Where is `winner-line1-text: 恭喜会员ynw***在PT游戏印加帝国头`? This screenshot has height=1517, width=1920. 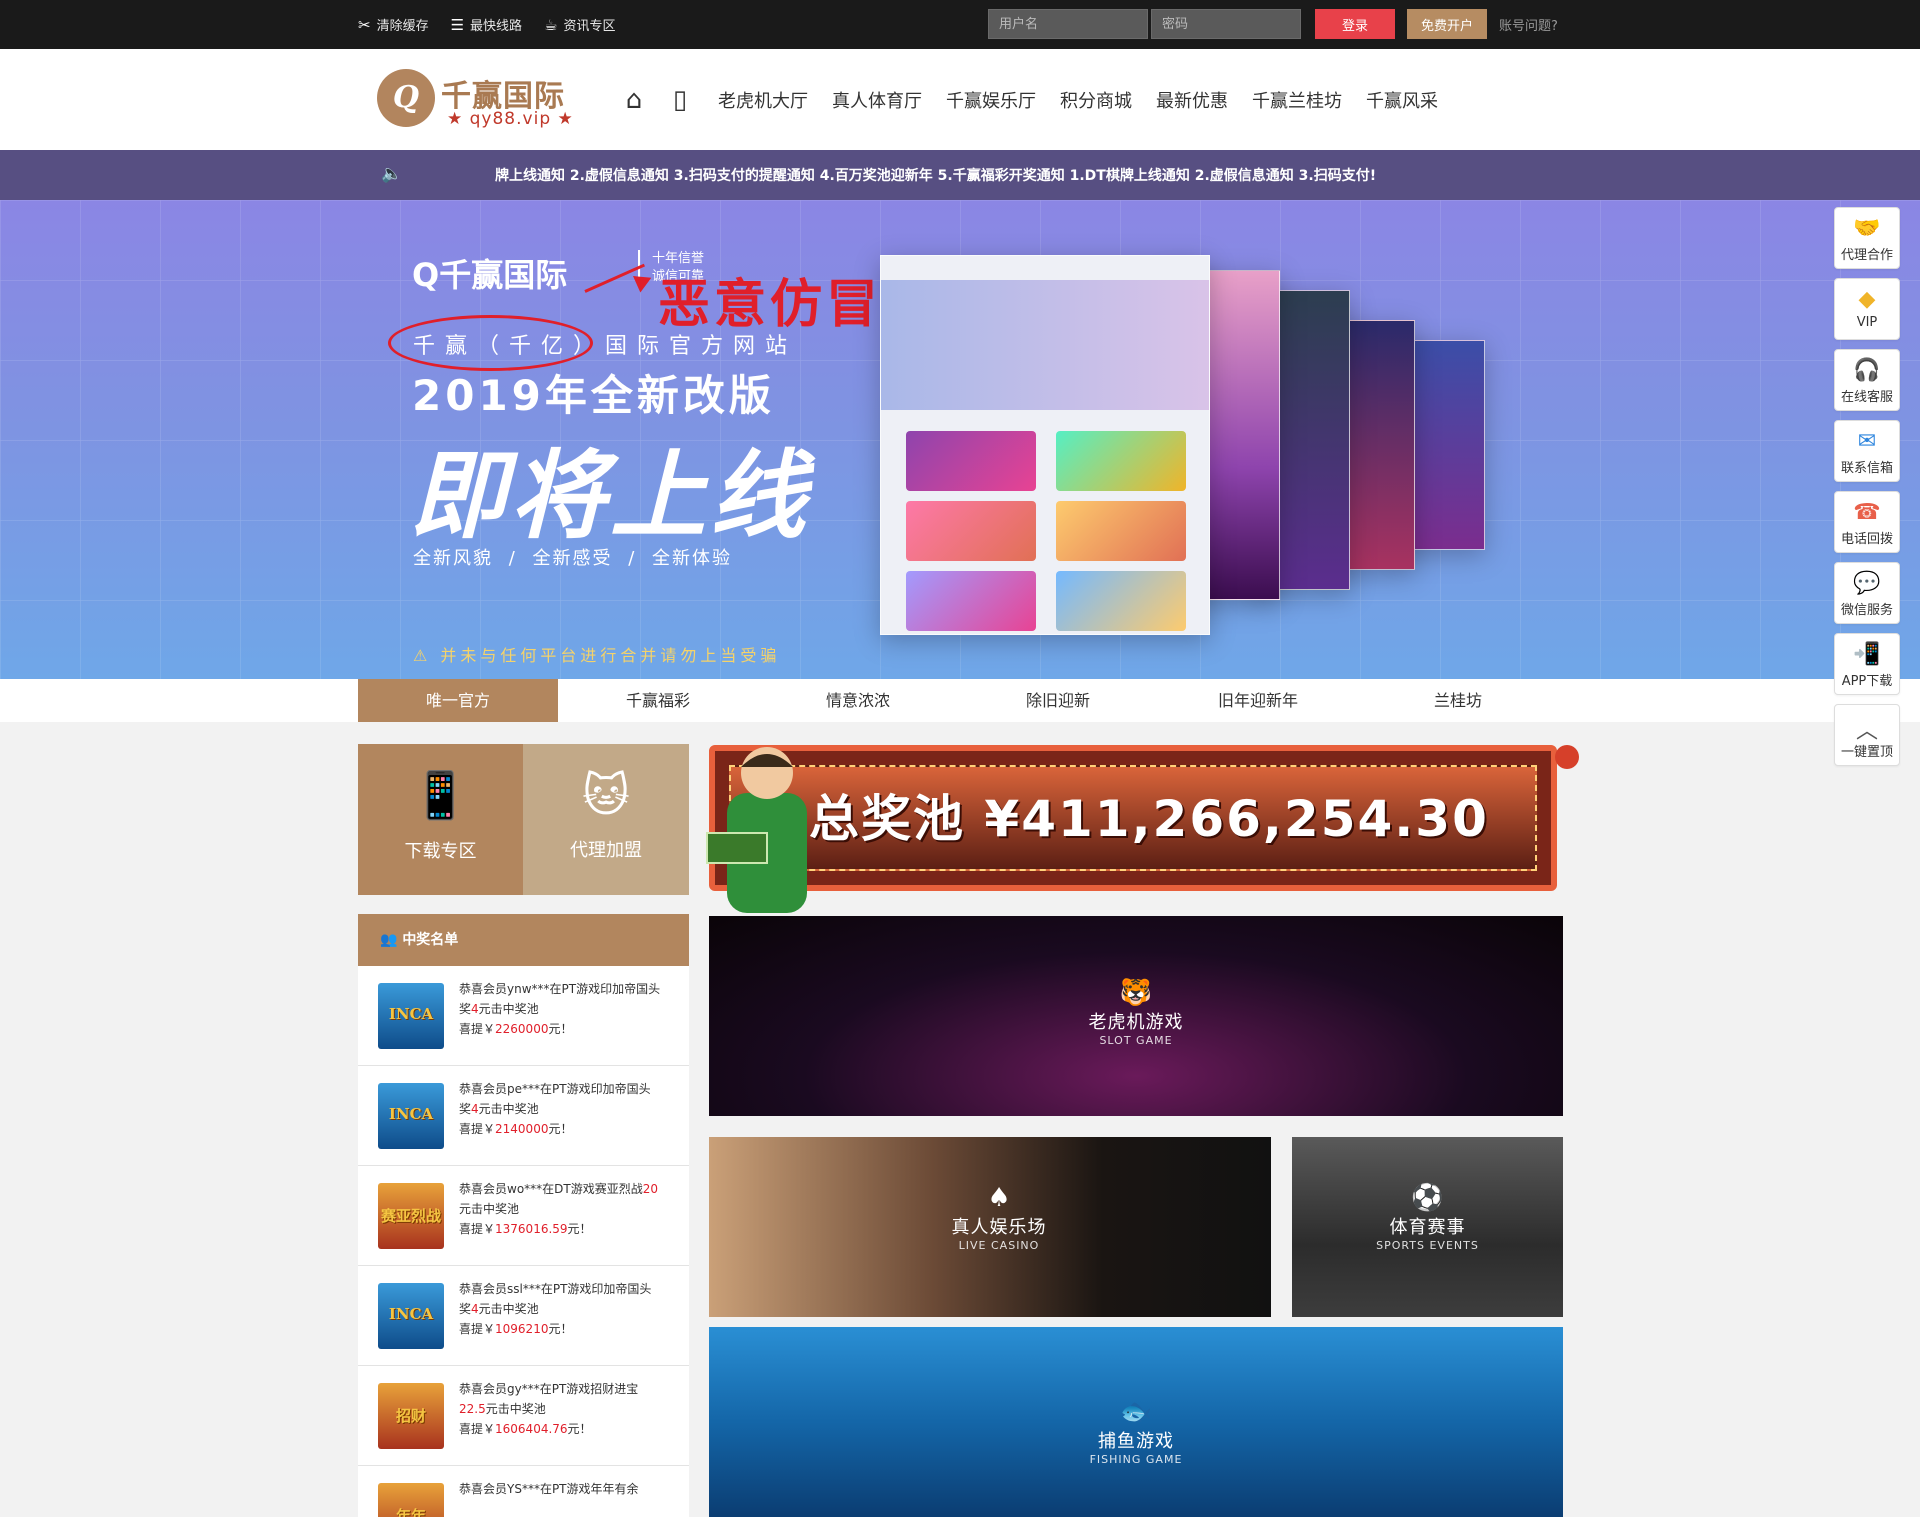 winner-line1-text: 恭喜会员ynw***在PT游戏印加帝国头 is located at coordinates (560, 989).